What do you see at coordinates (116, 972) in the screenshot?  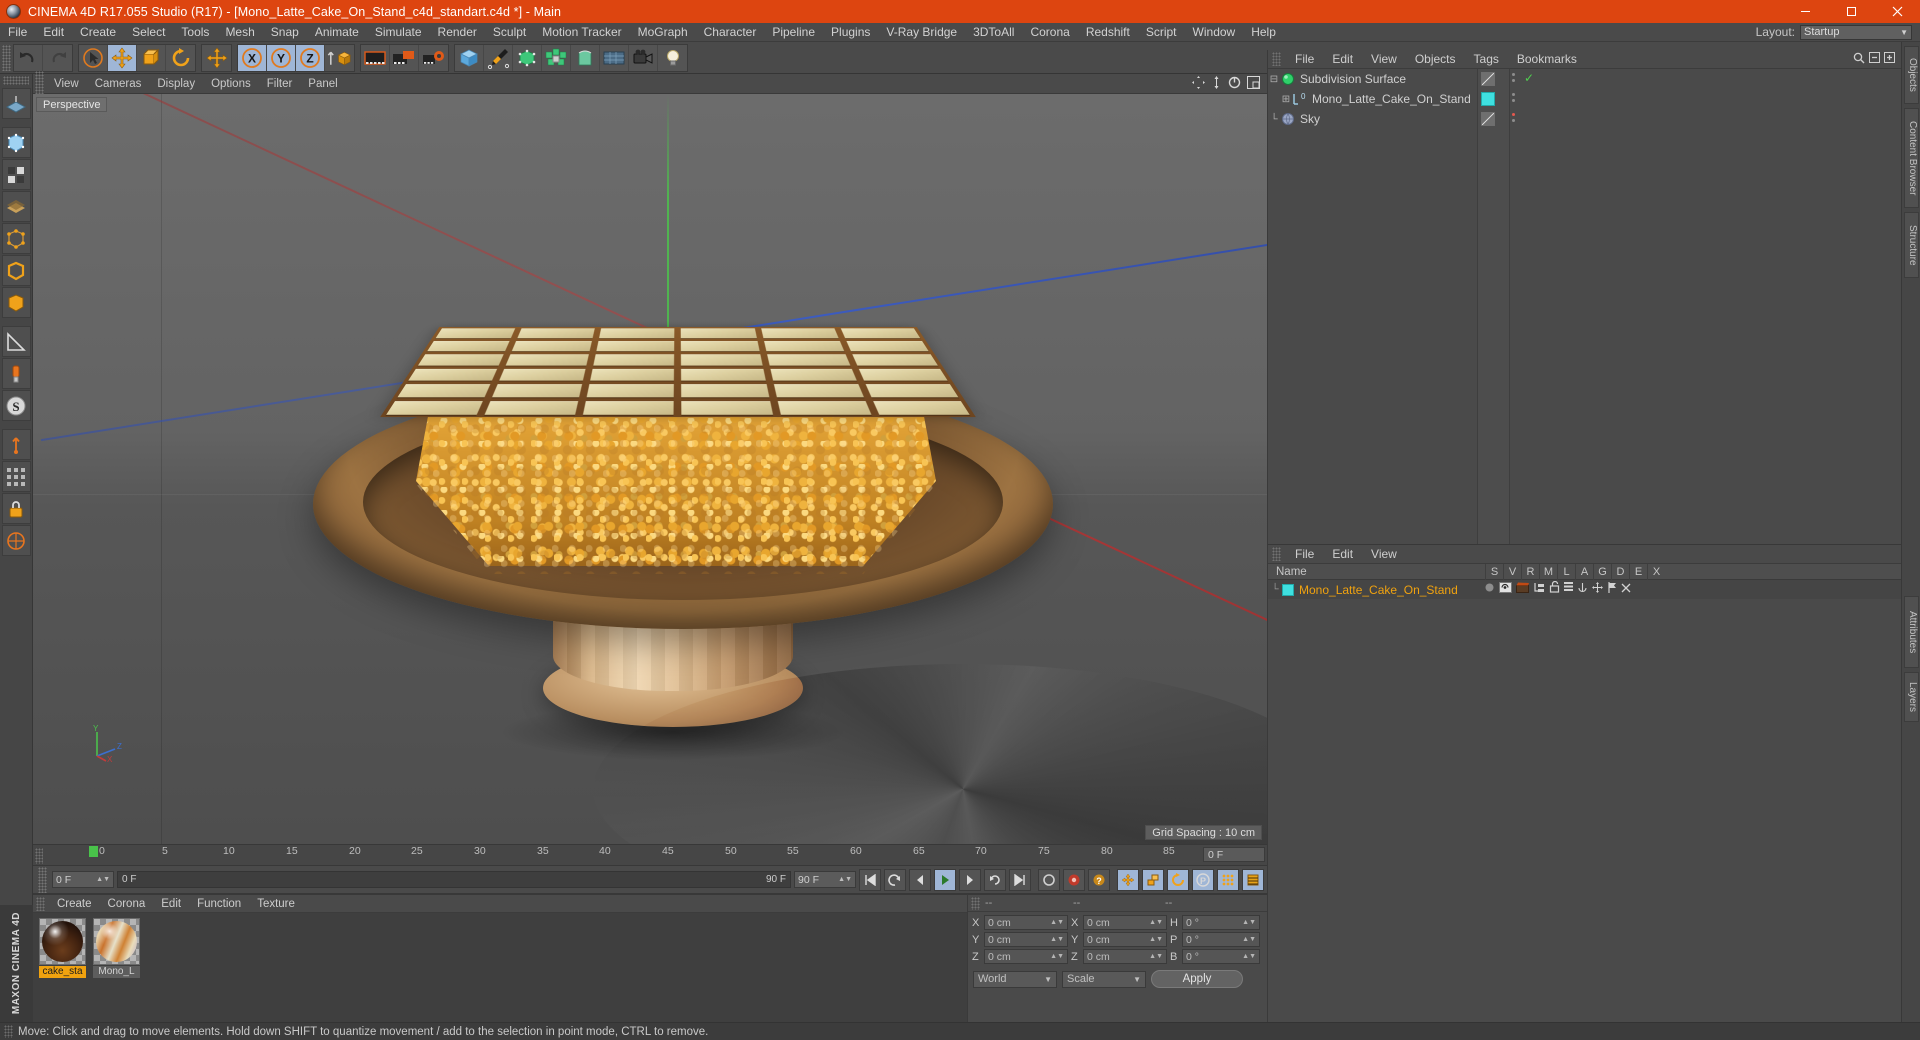 I see `material-name: Mono_L` at bounding box center [116, 972].